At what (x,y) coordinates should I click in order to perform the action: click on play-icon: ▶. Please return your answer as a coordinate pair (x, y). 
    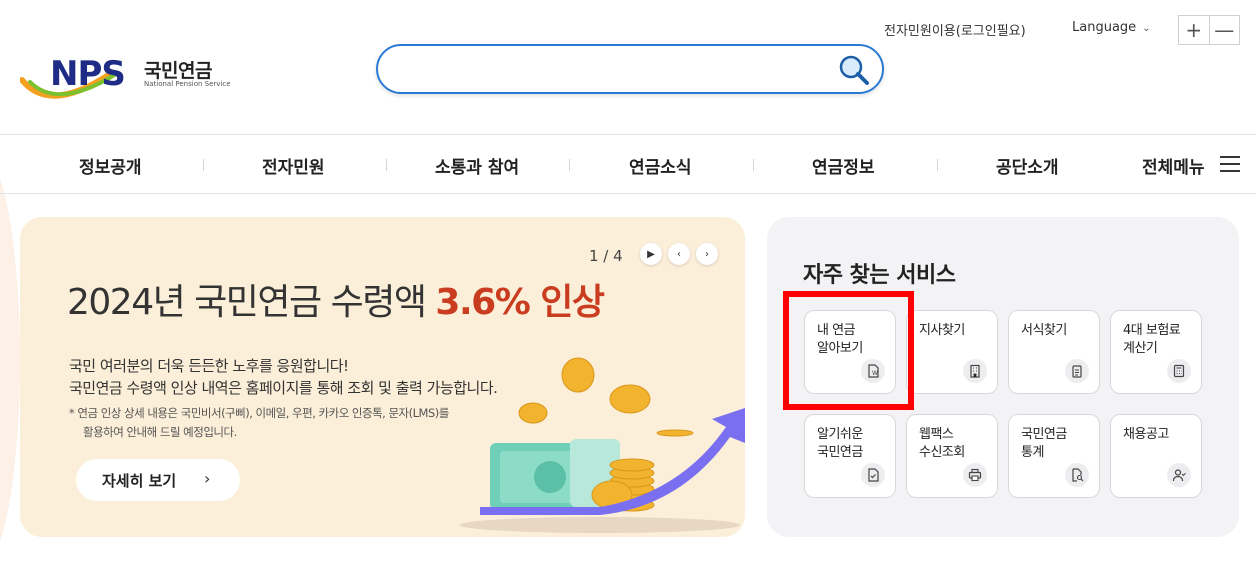
    Looking at the image, I should click on (651, 254).